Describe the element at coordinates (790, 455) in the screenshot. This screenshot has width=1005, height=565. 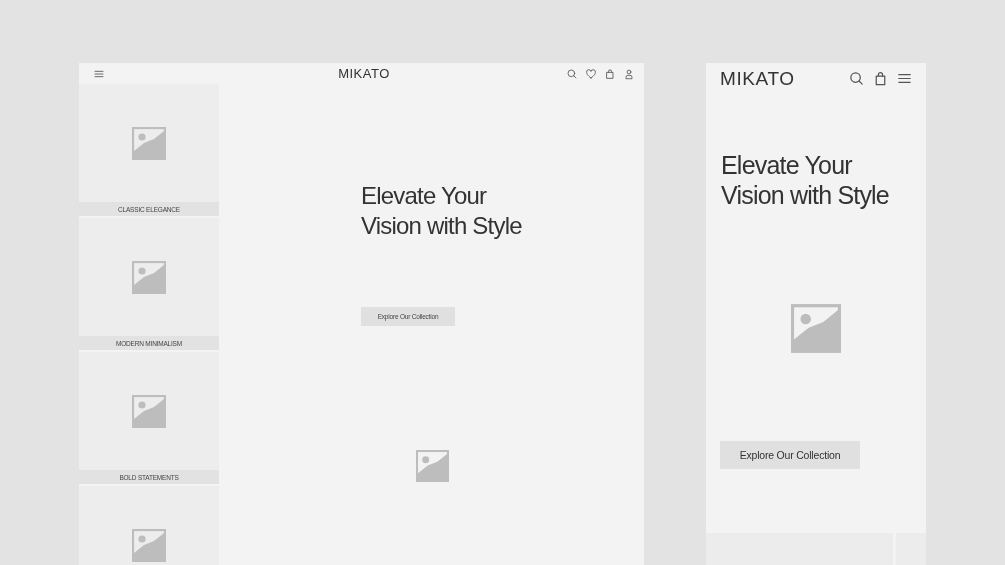
I see `explore-button: Explore Our Collection` at that location.